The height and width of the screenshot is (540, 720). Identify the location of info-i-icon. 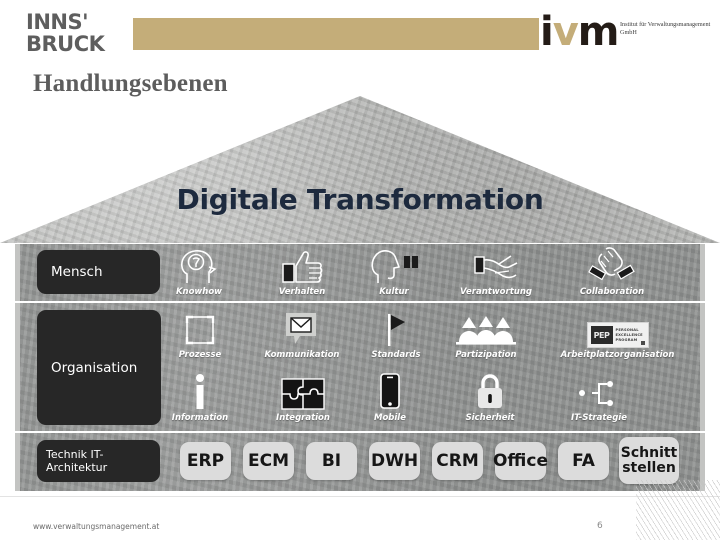
(200, 390).